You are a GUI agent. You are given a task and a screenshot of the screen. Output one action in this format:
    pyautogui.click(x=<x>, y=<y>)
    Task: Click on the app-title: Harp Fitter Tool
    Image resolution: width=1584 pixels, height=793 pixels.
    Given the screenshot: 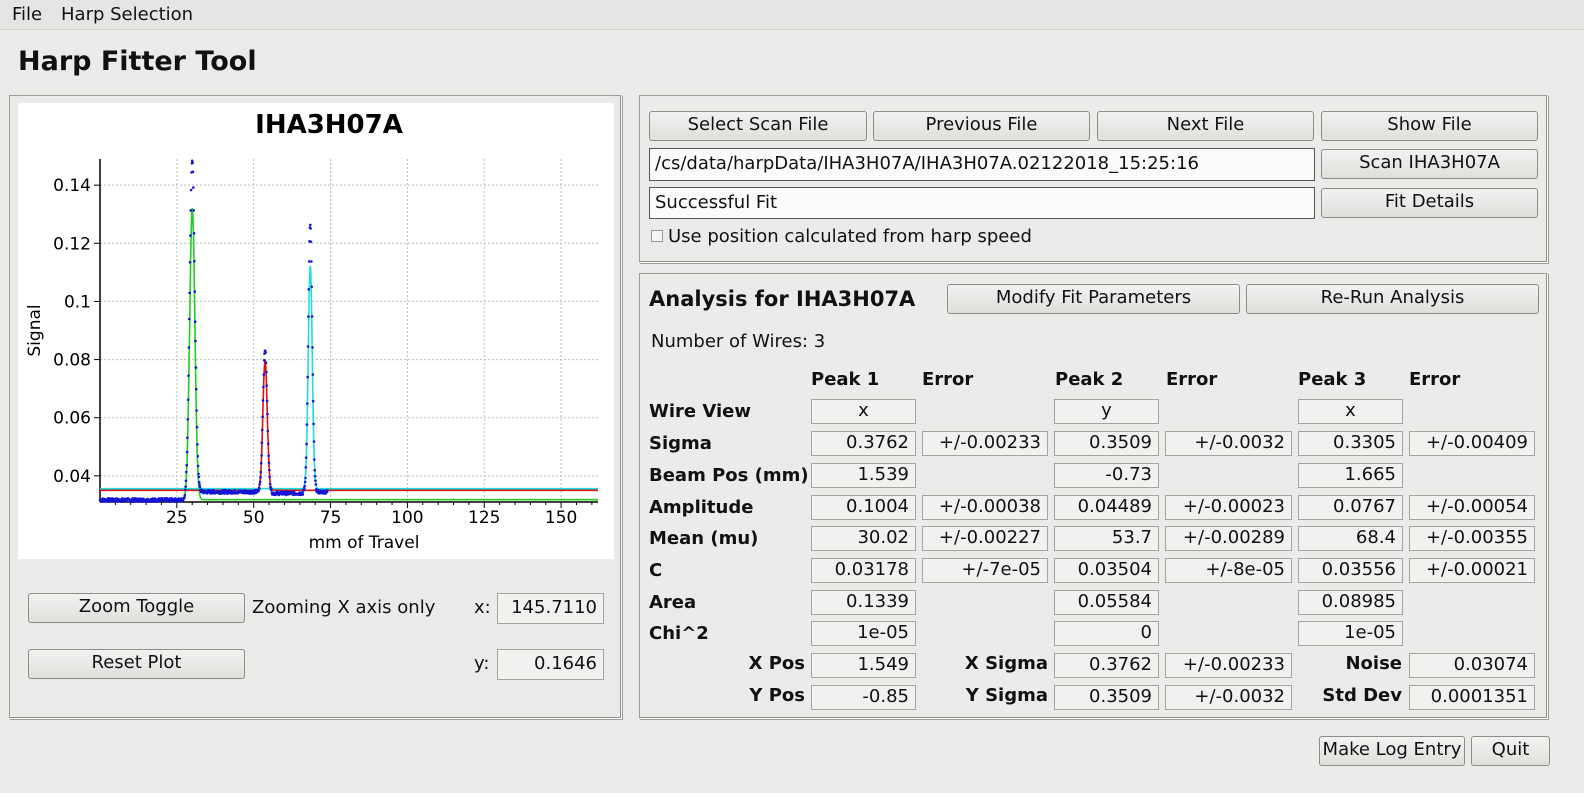 What is the action you would take?
    pyautogui.click(x=137, y=61)
    